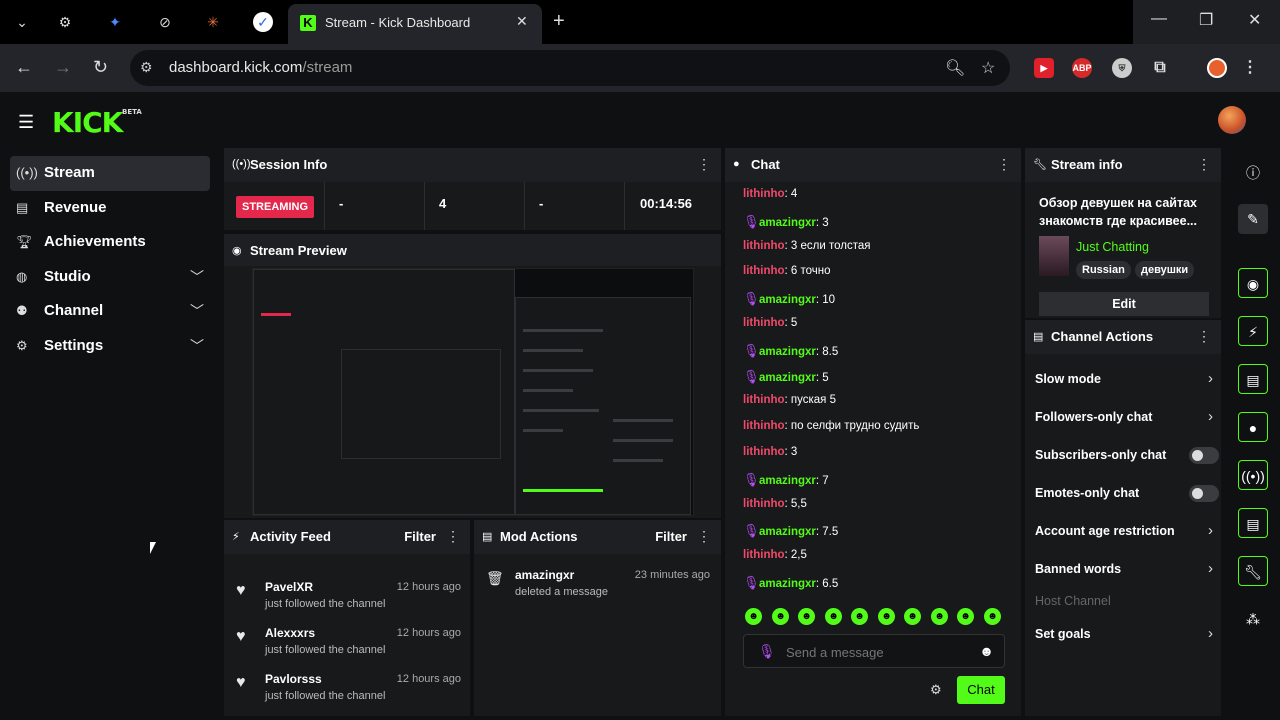 This screenshot has height=720, width=1280. I want to click on pencil-icon: ✎, so click(1253, 219).